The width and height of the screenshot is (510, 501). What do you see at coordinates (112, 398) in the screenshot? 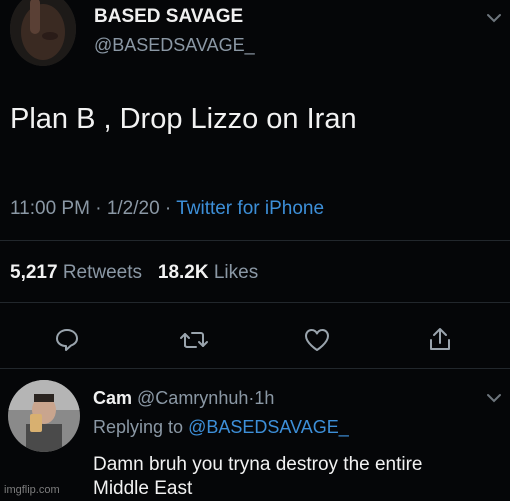
I see `reply-display-name: Cam` at bounding box center [112, 398].